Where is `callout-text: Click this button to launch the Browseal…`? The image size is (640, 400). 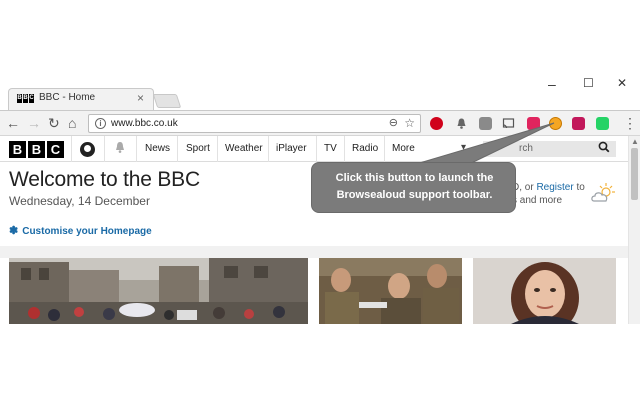
callout-text: Click this button to launch the Browseal… is located at coordinates (414, 186).